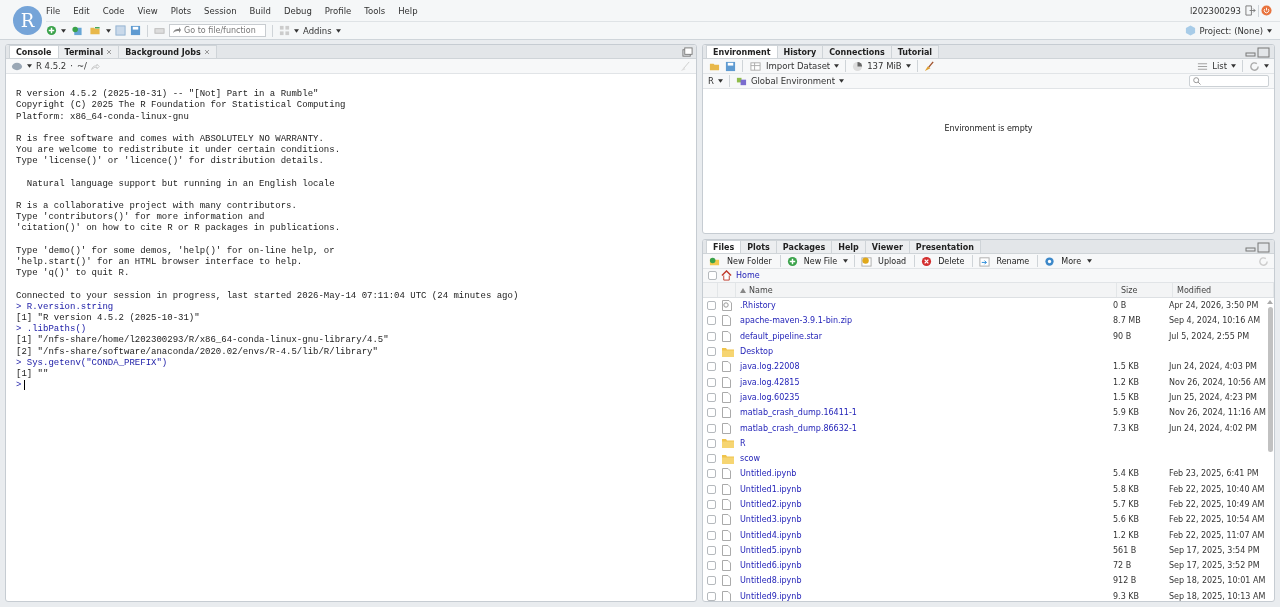 This screenshot has width=1280, height=607. What do you see at coordinates (147, 10) in the screenshot?
I see `menu-item: View` at bounding box center [147, 10].